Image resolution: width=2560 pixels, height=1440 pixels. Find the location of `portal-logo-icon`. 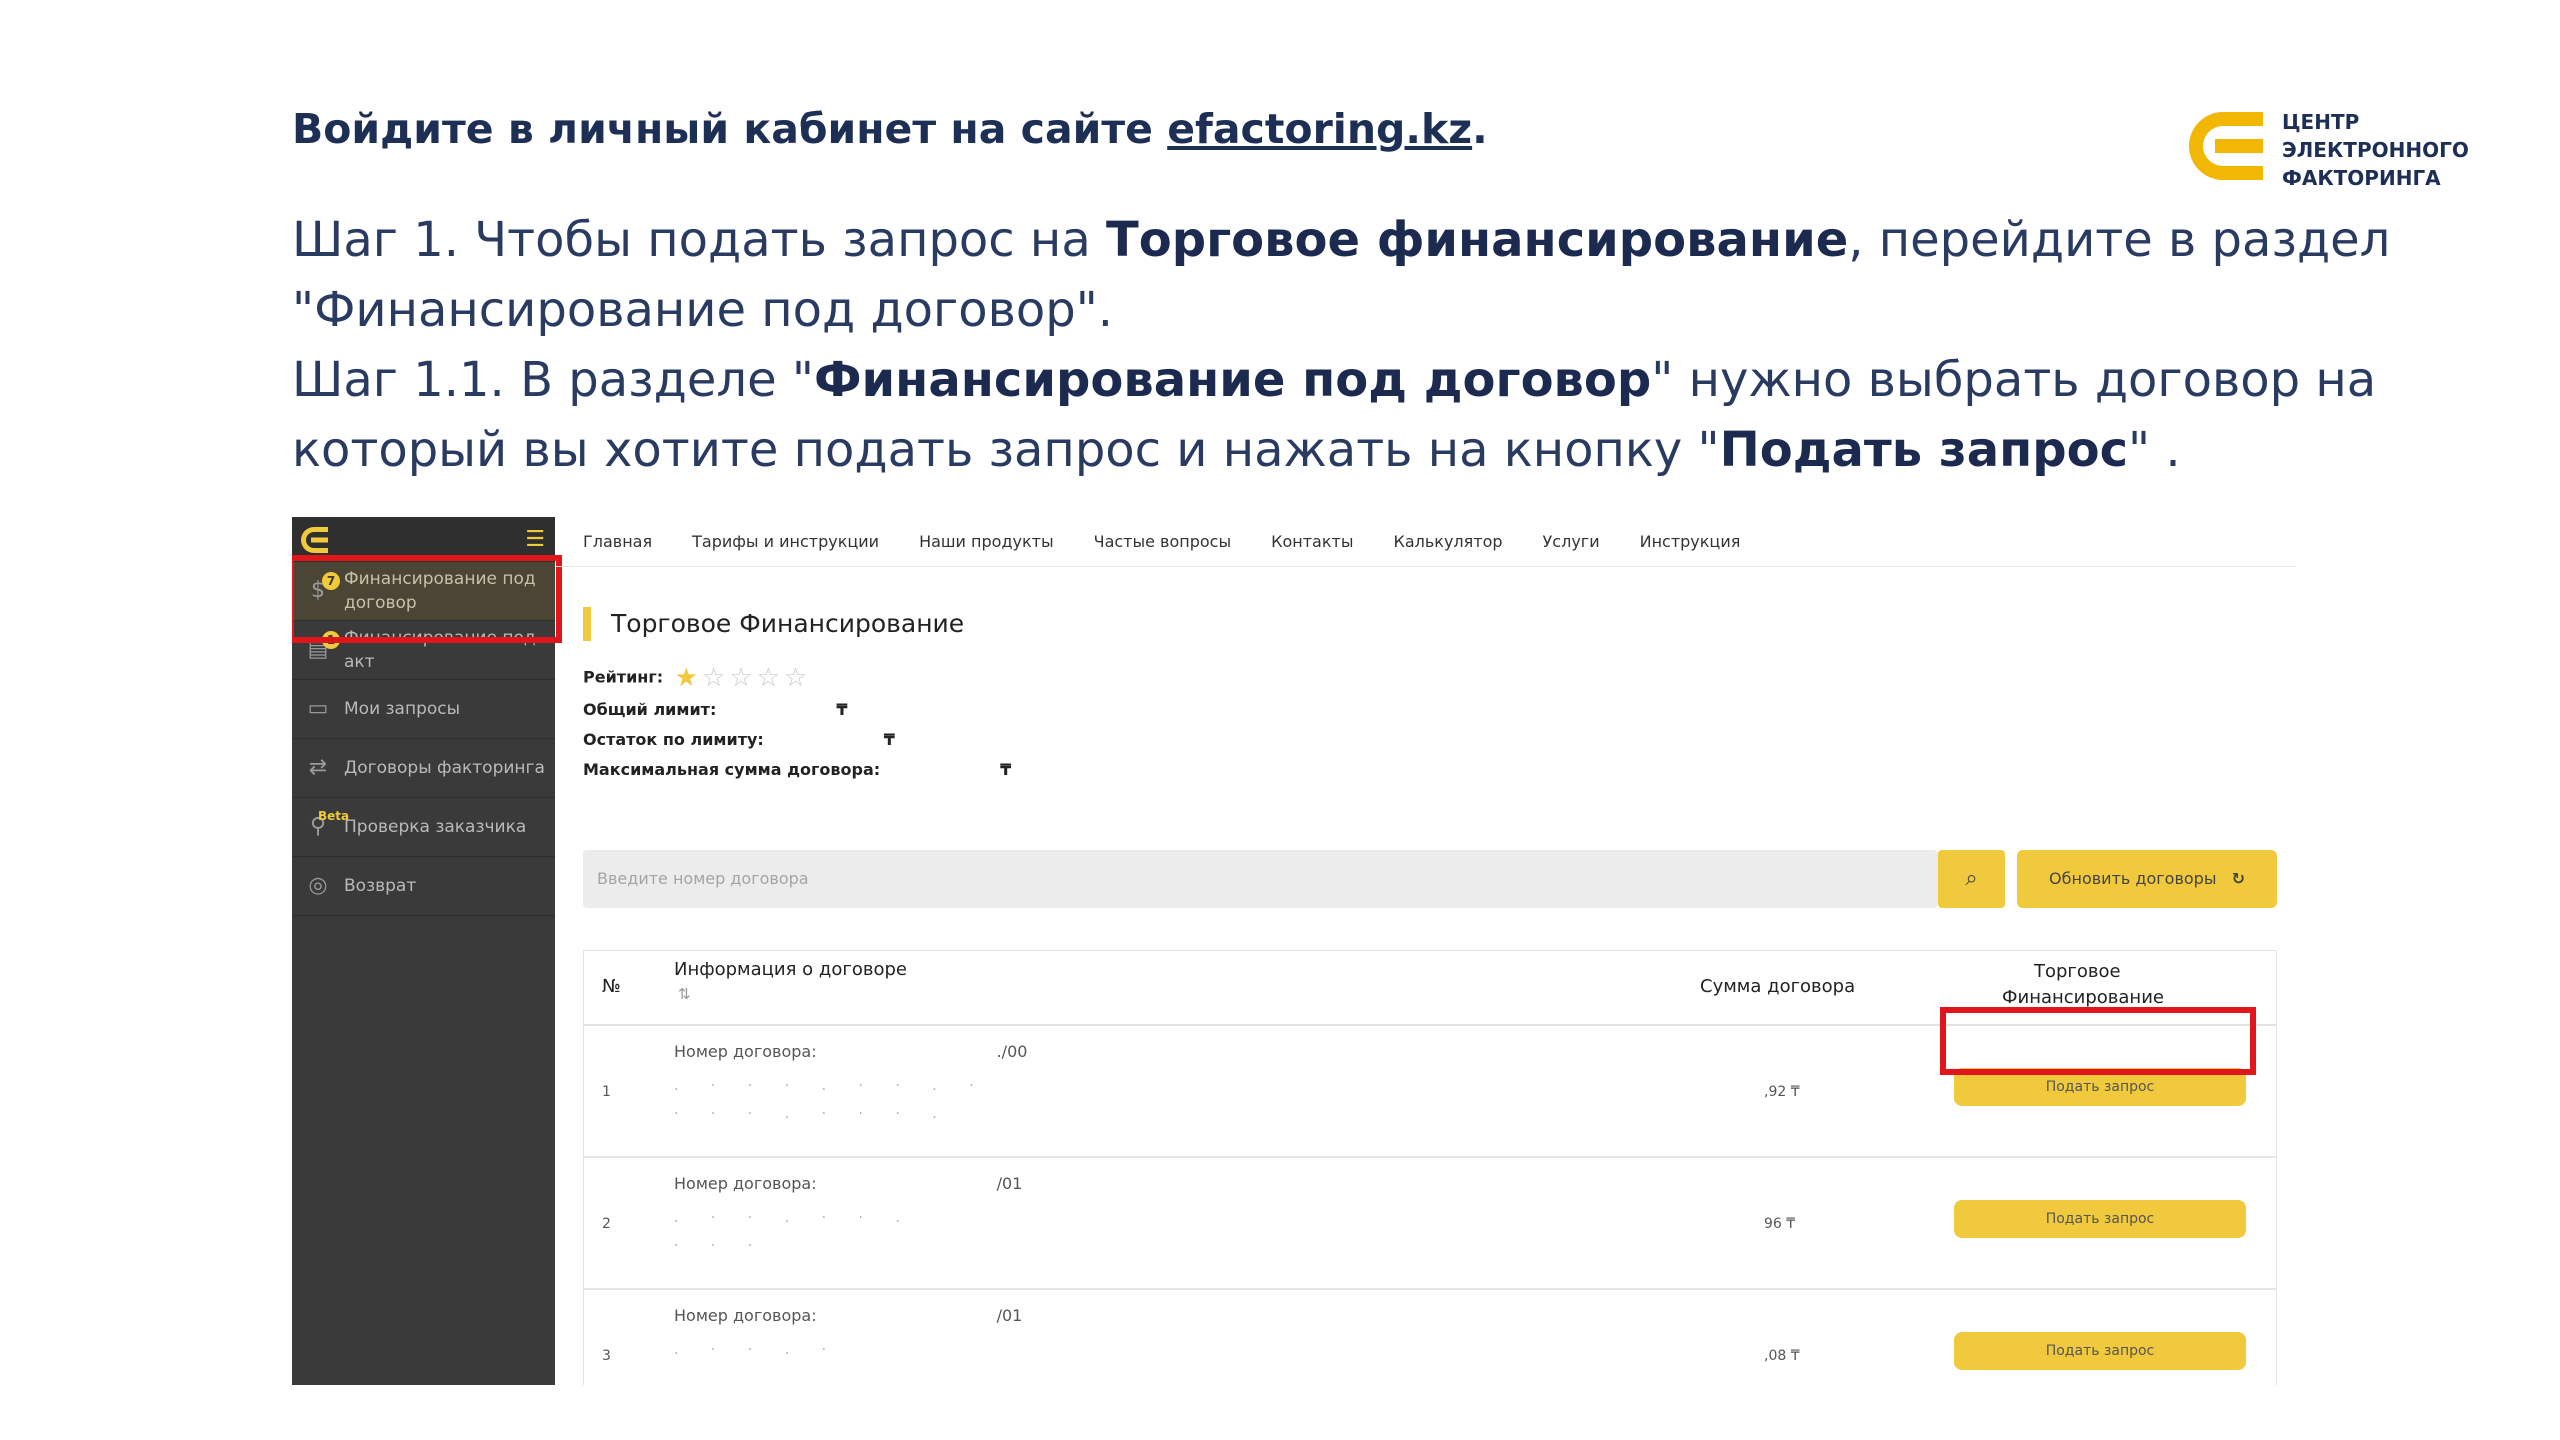

portal-logo-icon is located at coordinates (314, 540).